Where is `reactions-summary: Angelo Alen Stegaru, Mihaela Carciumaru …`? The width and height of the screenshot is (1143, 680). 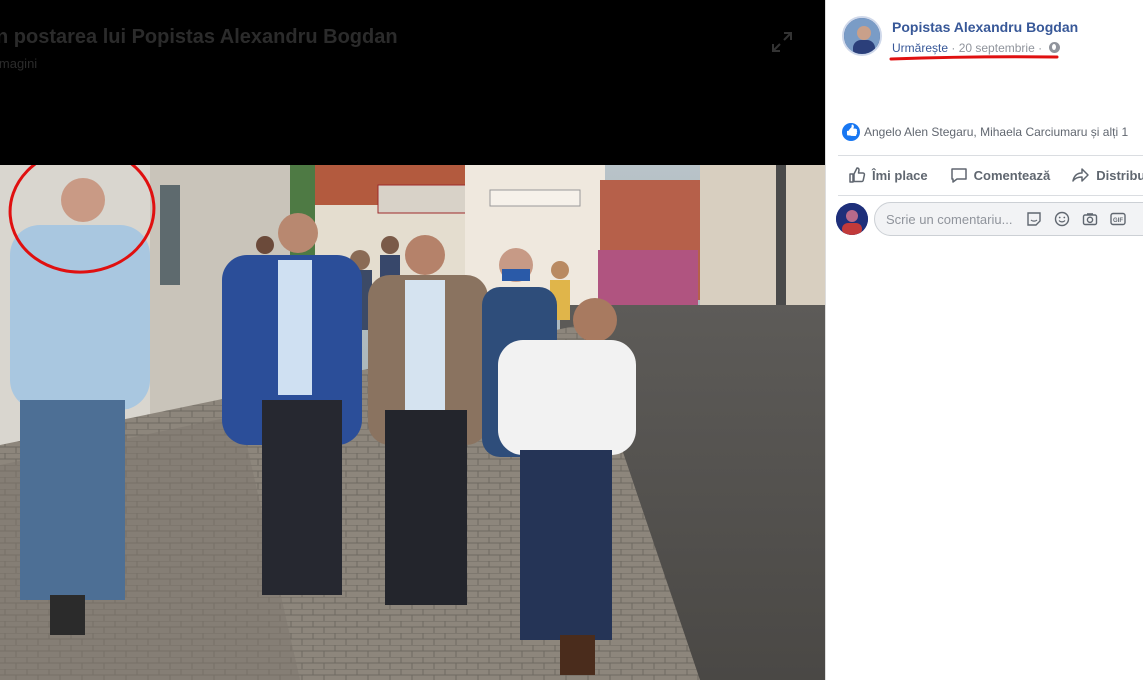 reactions-summary: Angelo Alen Stegaru, Mihaela Carciumaru … is located at coordinates (985, 132).